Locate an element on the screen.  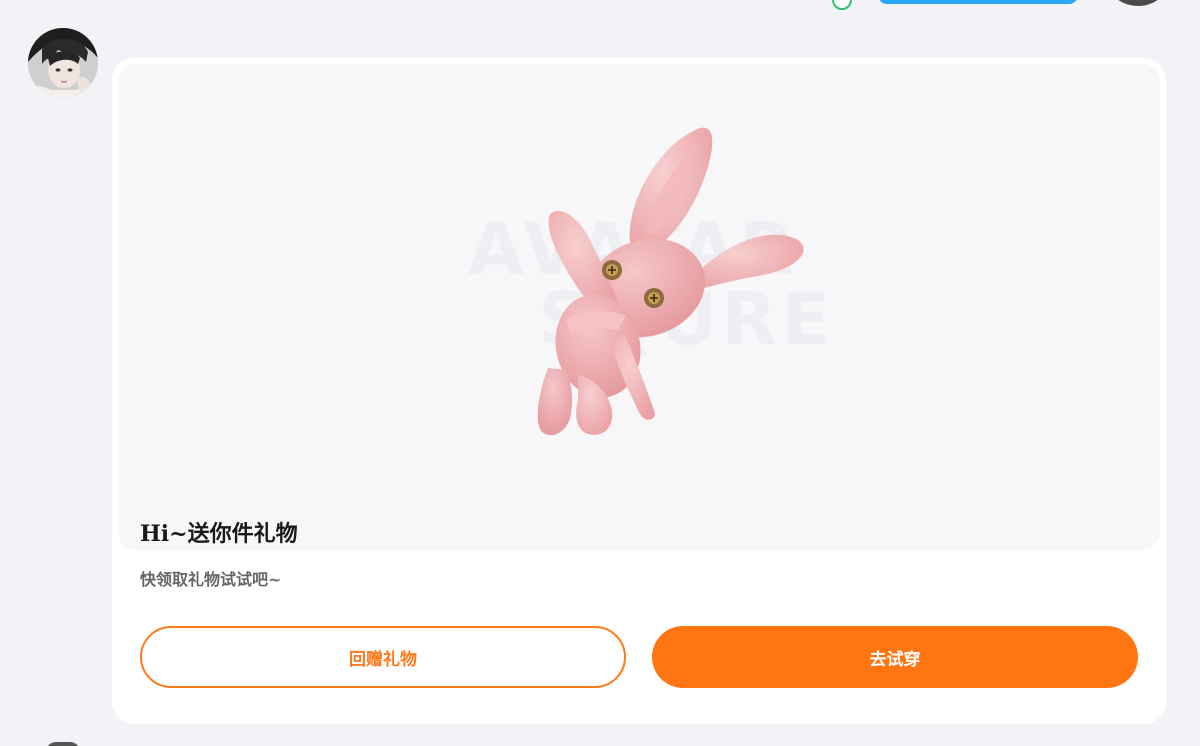
gift-title: Hi~送你件礼物 is located at coordinates (219, 534).